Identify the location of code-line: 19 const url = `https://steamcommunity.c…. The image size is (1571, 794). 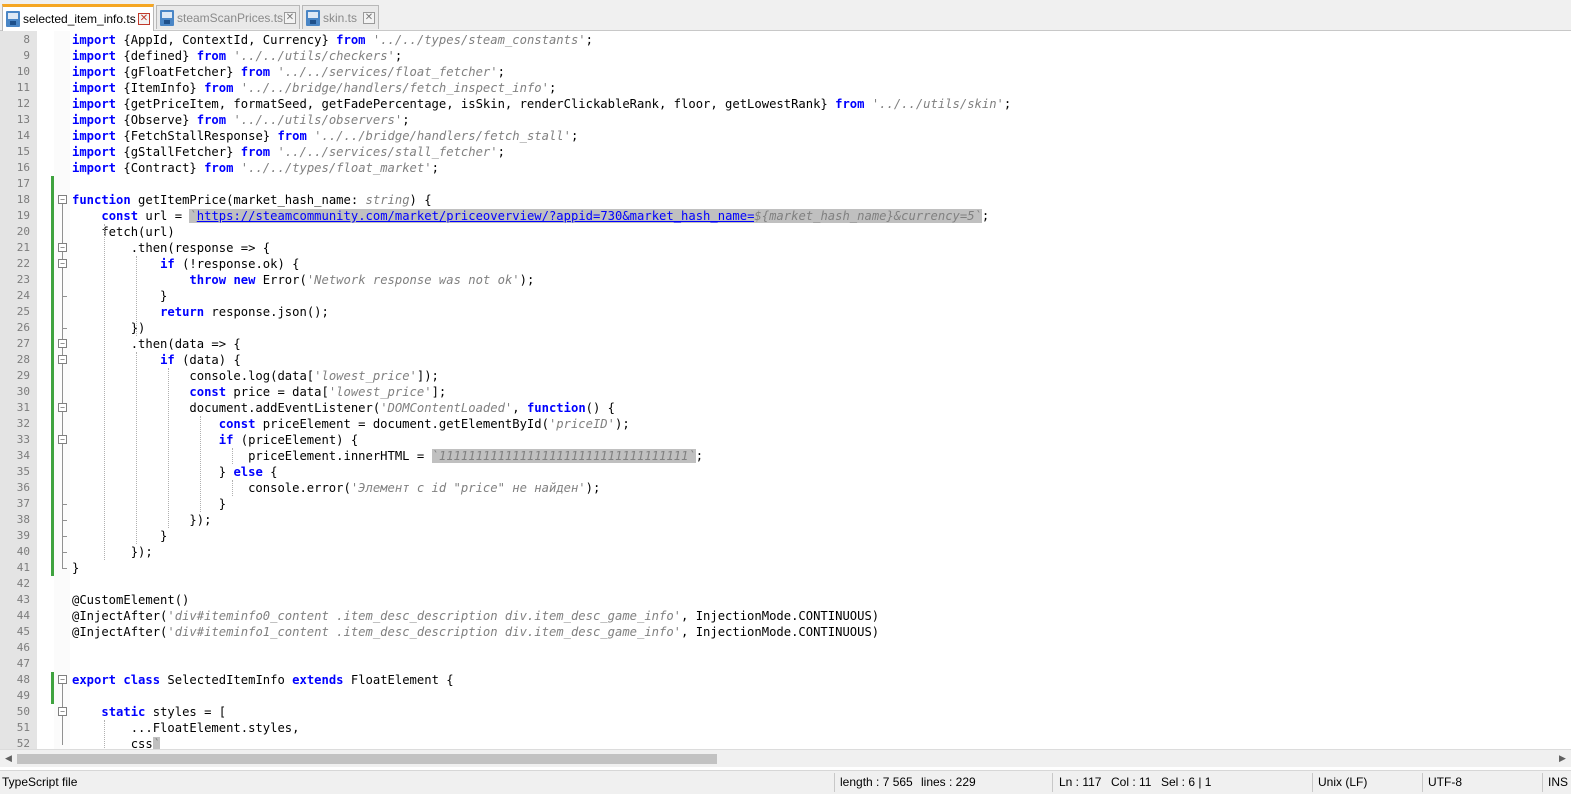
(785, 216).